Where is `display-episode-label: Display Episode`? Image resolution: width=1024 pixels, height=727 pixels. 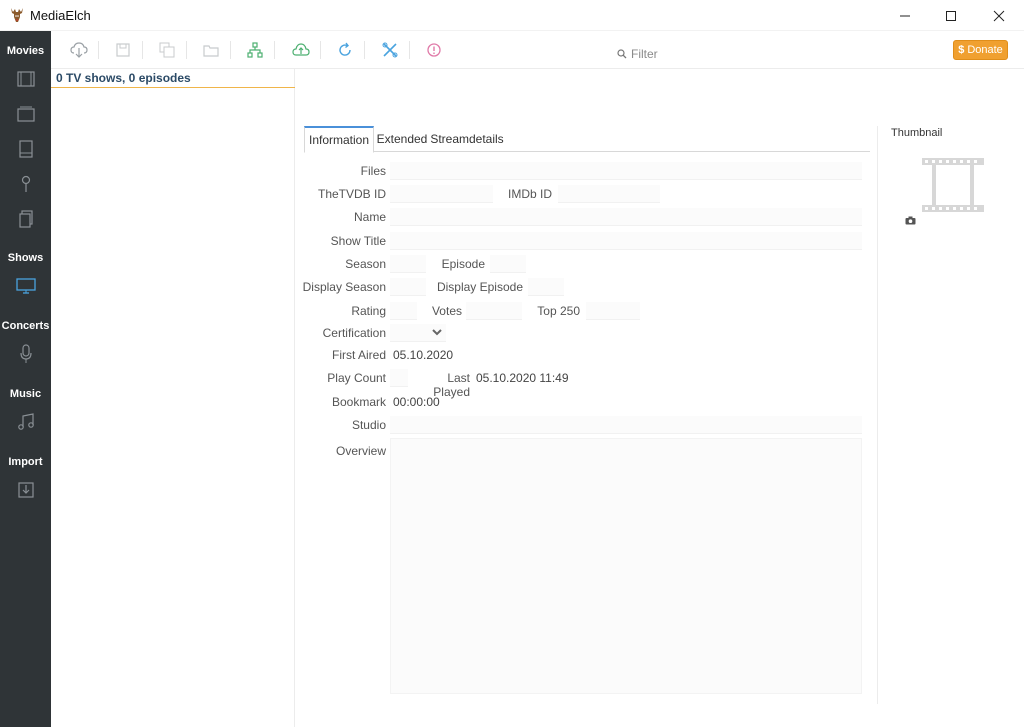 display-episode-label: Display Episode is located at coordinates (479, 287).